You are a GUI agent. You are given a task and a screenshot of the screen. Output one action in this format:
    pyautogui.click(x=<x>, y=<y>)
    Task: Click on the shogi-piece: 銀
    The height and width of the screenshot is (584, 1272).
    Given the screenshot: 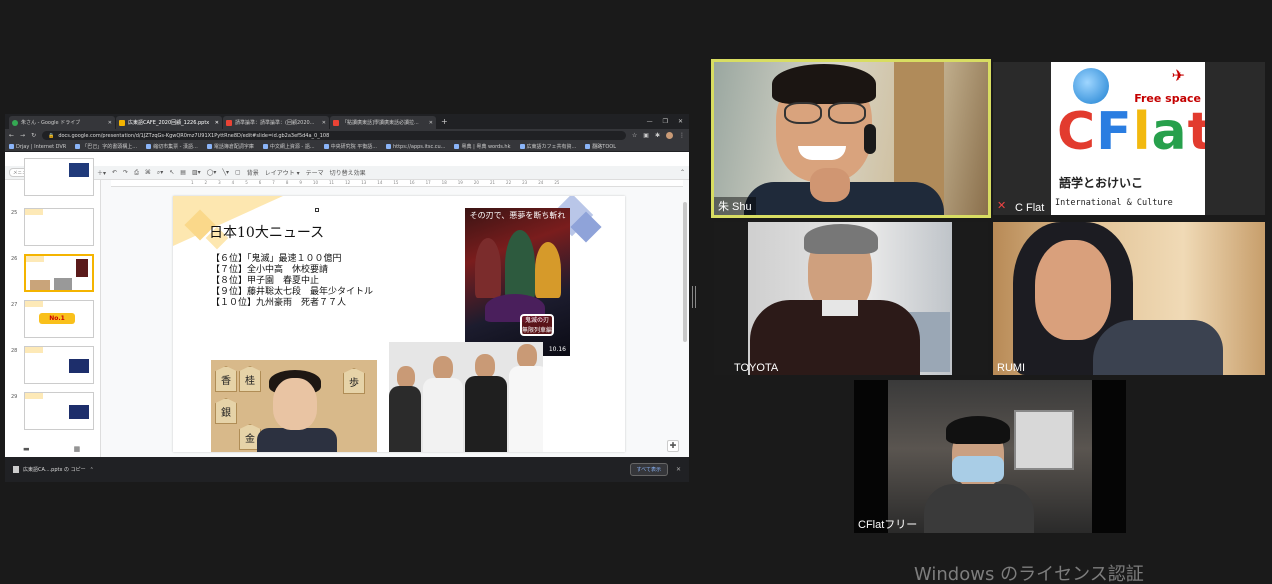 What is the action you would take?
    pyautogui.click(x=226, y=411)
    